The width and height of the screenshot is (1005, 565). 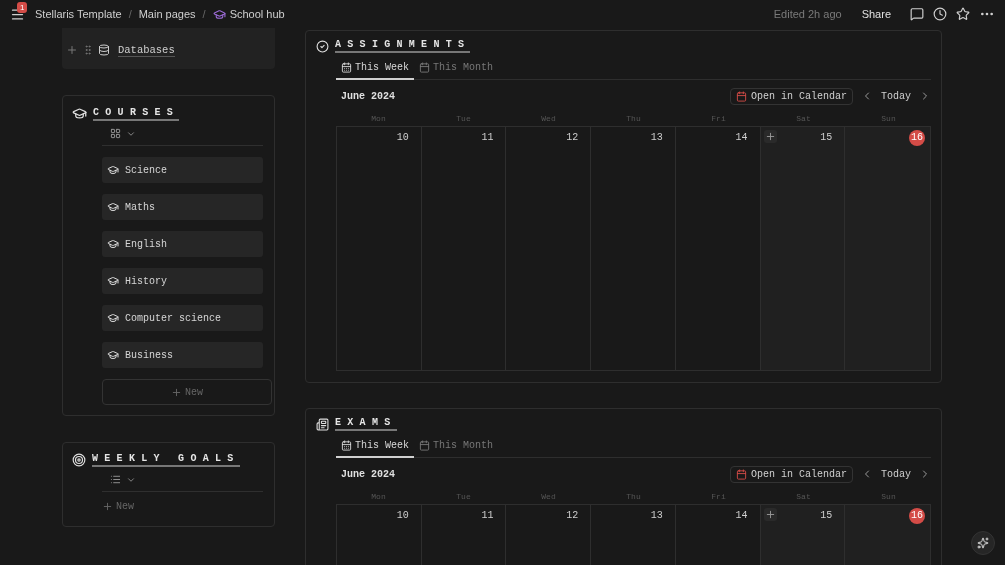 I want to click on breadcrumb-link: School hub, so click(x=248, y=14).